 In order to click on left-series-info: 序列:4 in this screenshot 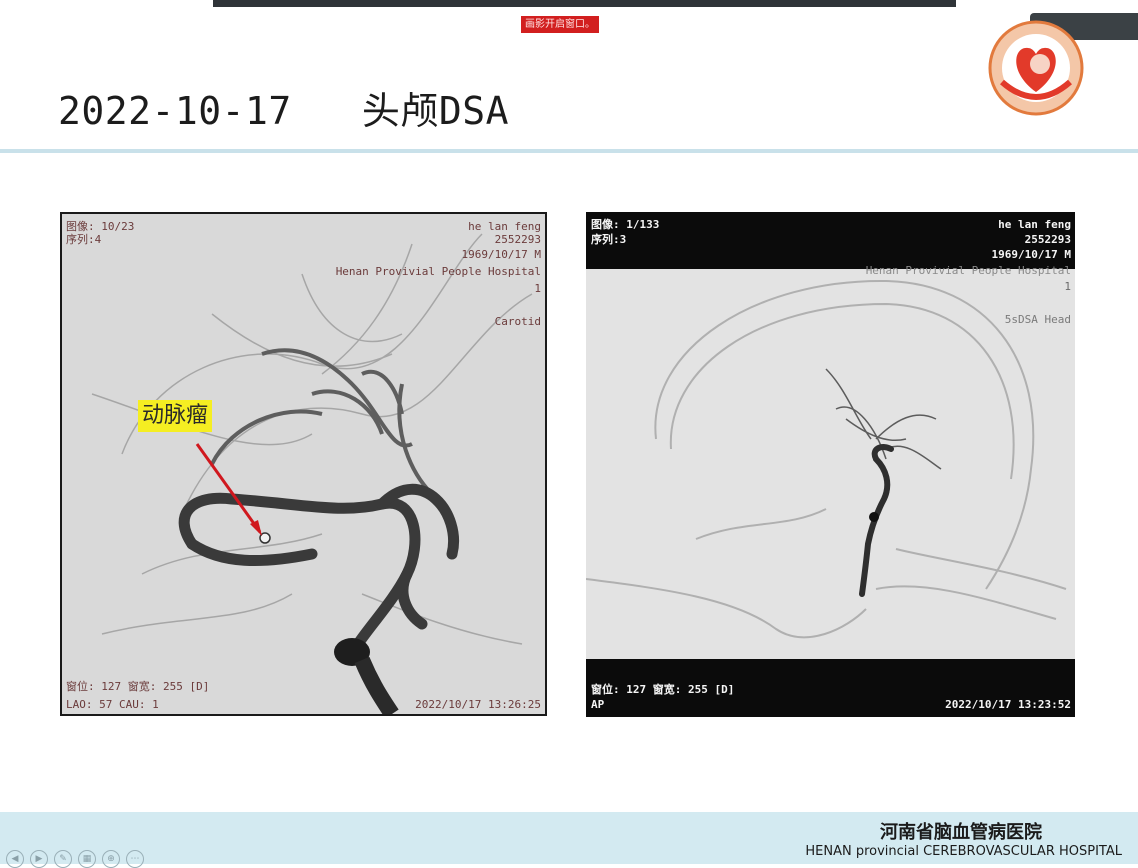, I will do `click(84, 239)`.